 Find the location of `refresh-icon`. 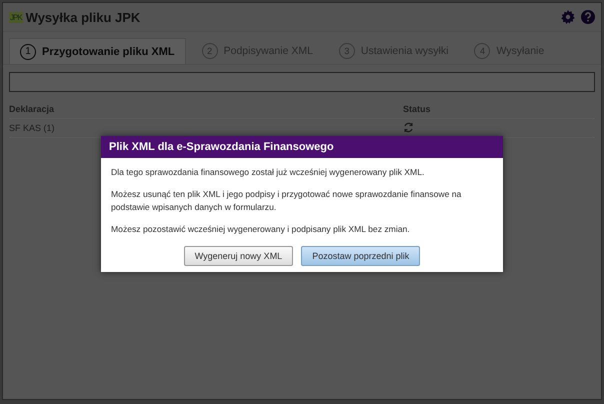

refresh-icon is located at coordinates (408, 127).